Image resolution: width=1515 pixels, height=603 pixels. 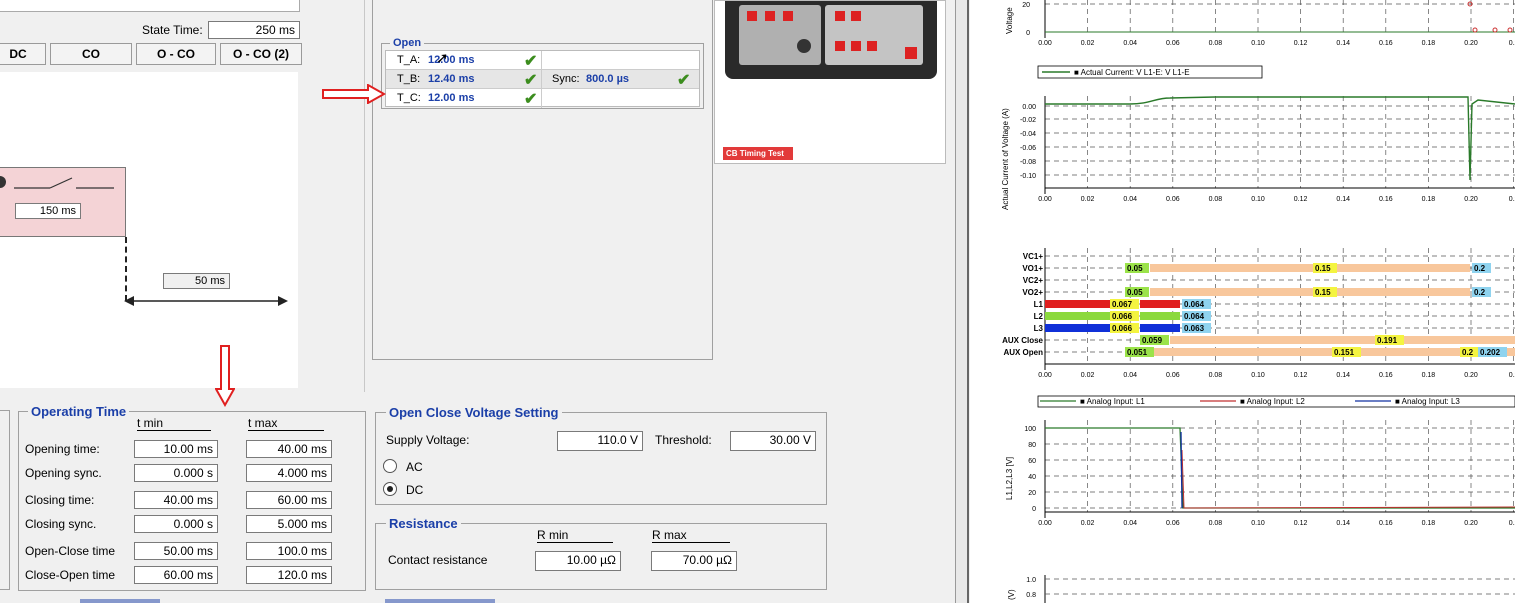 I want to click on resistance-min-field: 10.00 µΩ, so click(x=578, y=561).